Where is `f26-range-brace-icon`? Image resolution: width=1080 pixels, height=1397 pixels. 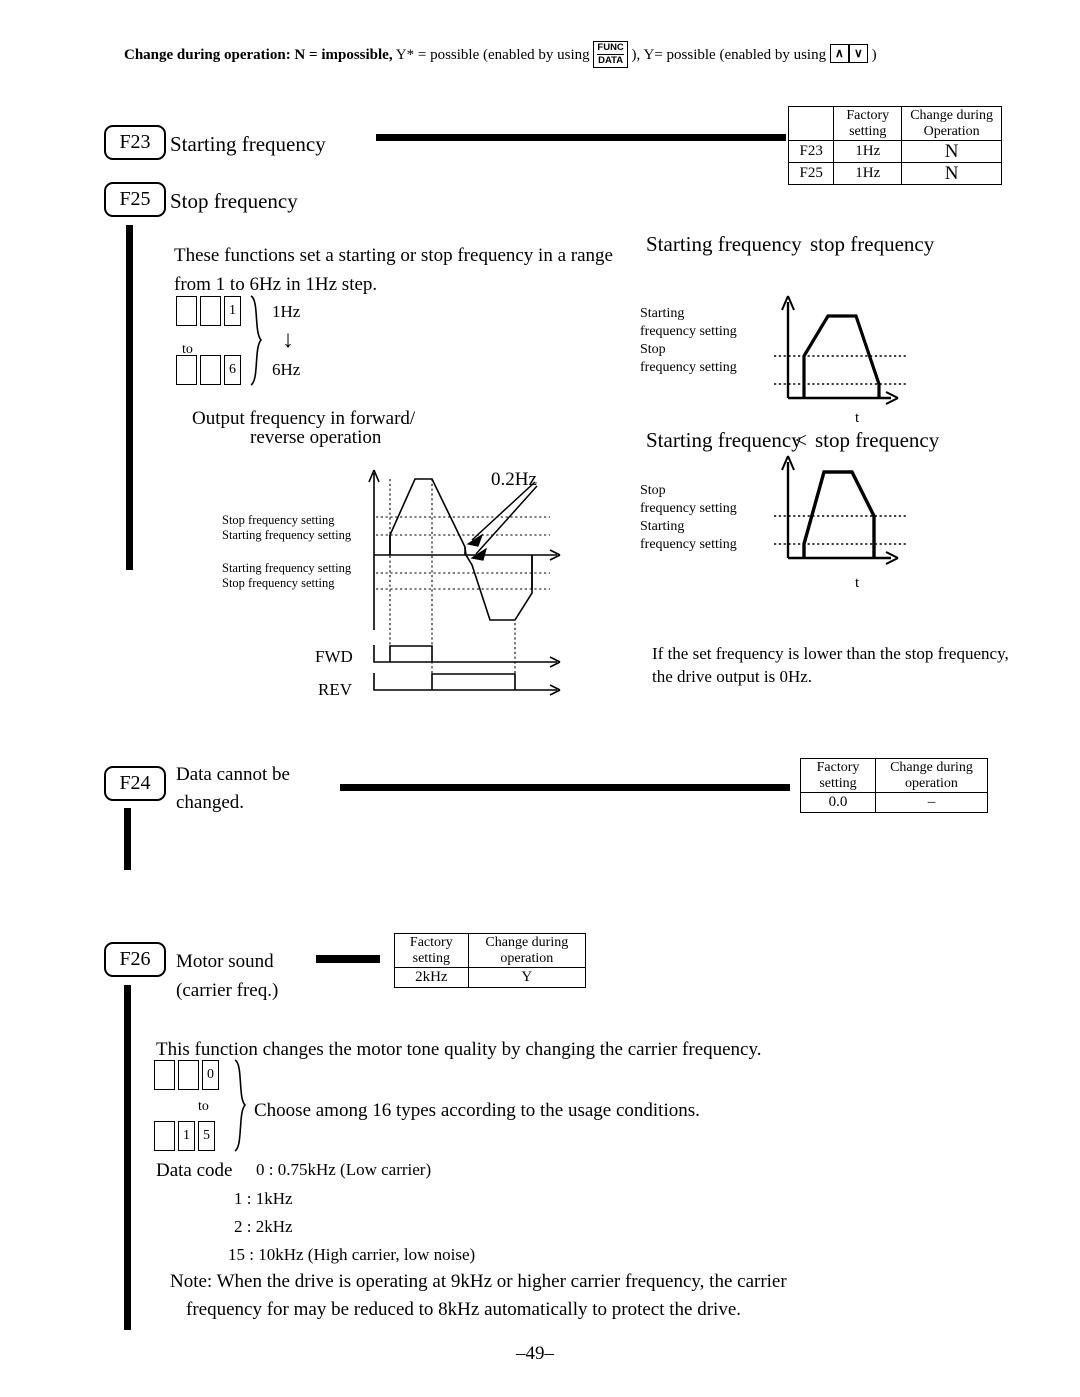
f26-range-brace-icon is located at coordinates (240, 1105).